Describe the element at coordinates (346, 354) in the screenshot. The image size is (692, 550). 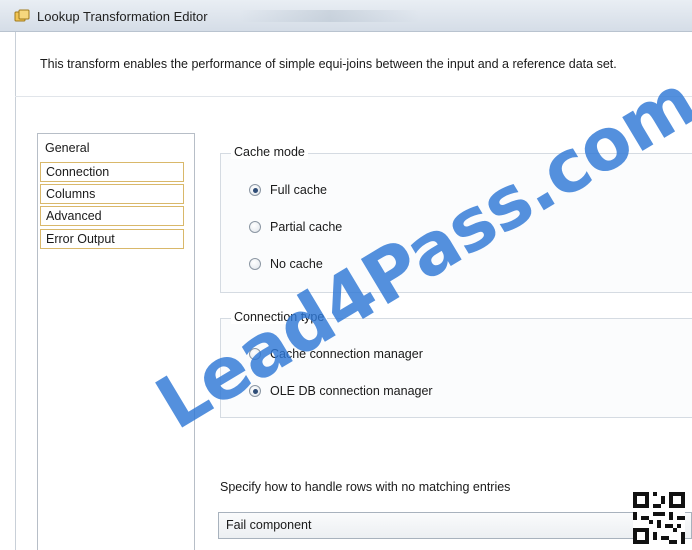
I see `radio-label: Cache connection manager` at that location.